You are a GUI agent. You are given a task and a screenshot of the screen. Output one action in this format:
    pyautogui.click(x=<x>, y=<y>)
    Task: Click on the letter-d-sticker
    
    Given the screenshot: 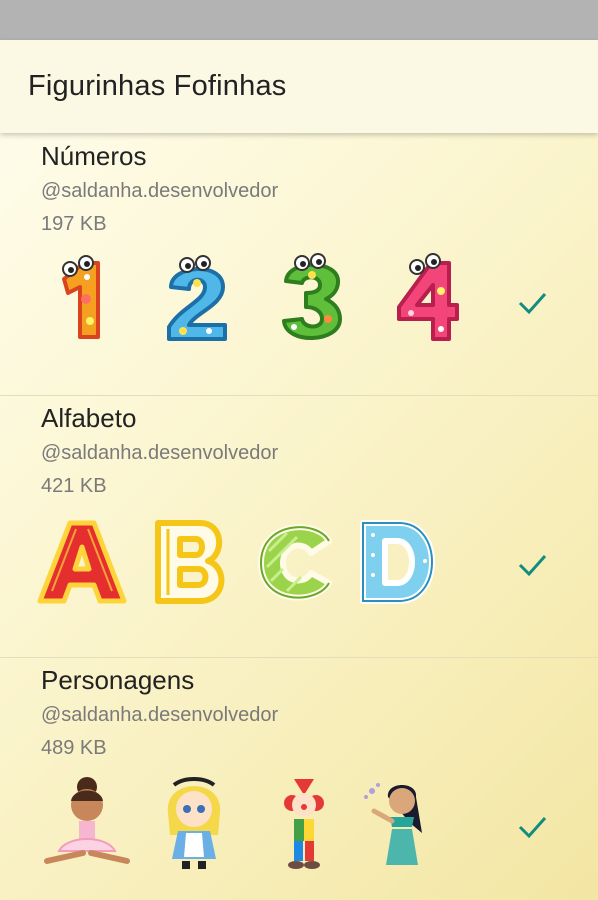 What is the action you would take?
    pyautogui.click(x=397, y=561)
    